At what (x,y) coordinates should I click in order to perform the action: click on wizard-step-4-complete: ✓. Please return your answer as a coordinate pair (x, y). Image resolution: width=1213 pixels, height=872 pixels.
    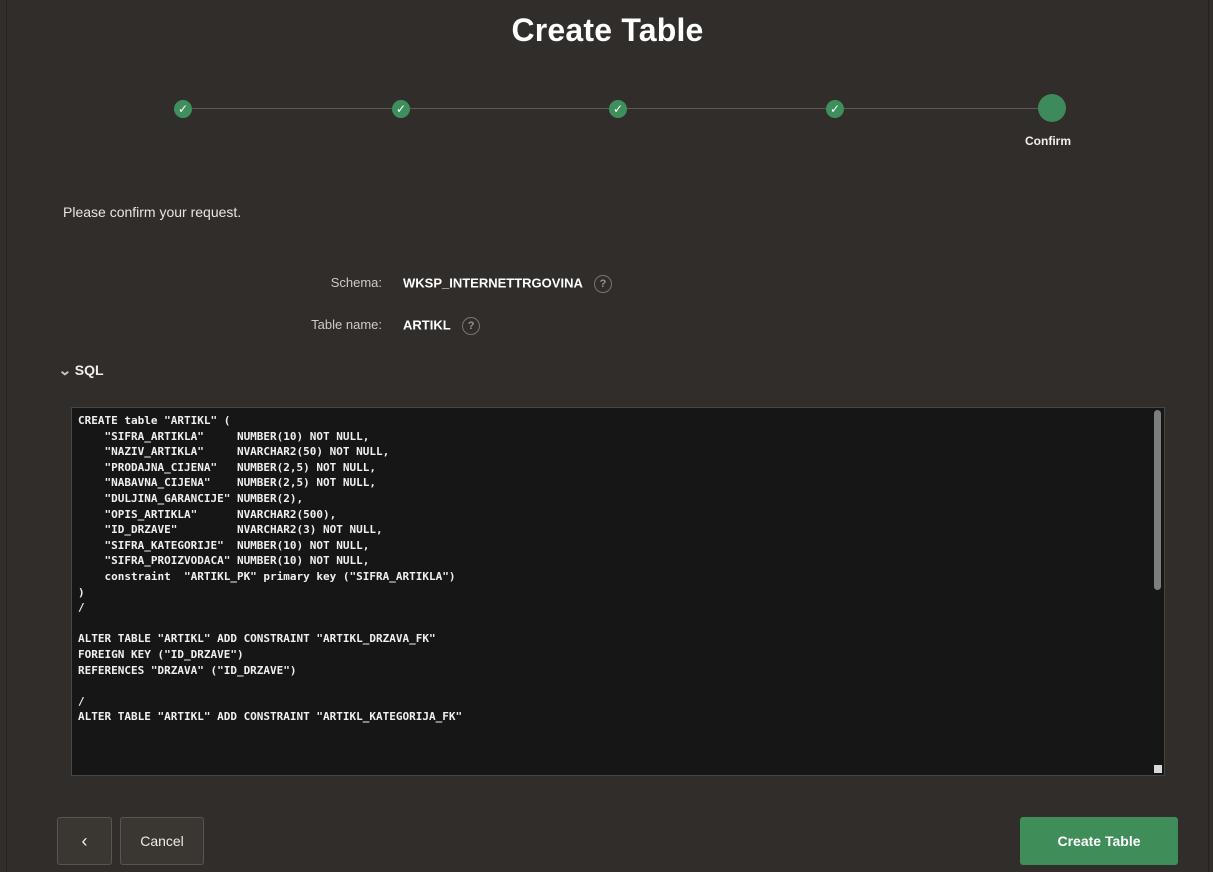
    Looking at the image, I should click on (835, 109).